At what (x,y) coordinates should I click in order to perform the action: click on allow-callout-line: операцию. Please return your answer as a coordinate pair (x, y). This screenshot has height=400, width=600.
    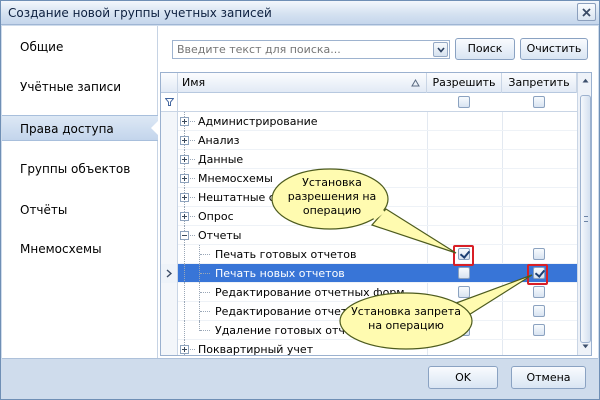
    Looking at the image, I should click on (332, 210).